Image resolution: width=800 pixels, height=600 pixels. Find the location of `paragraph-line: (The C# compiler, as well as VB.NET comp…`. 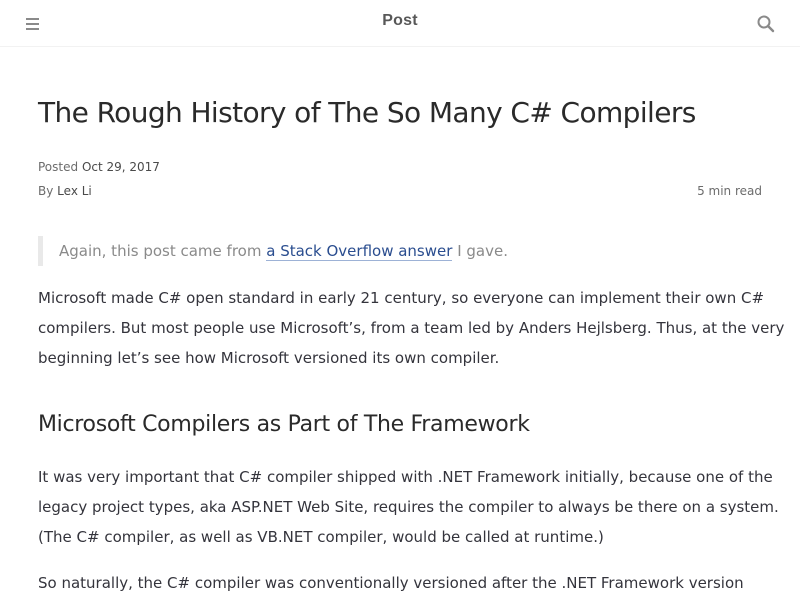

paragraph-line: (The C# compiler, as well as VB.NET comp… is located at coordinates (321, 537).